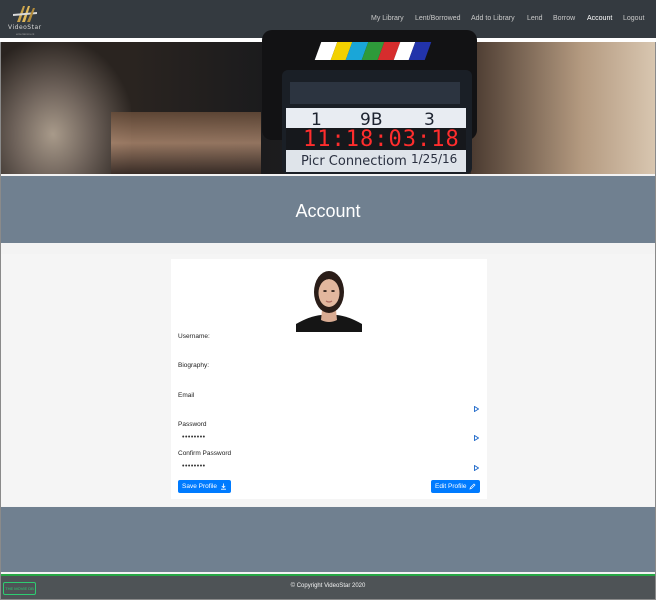  I want to click on save-profile-button: Save Profile, so click(205, 486).